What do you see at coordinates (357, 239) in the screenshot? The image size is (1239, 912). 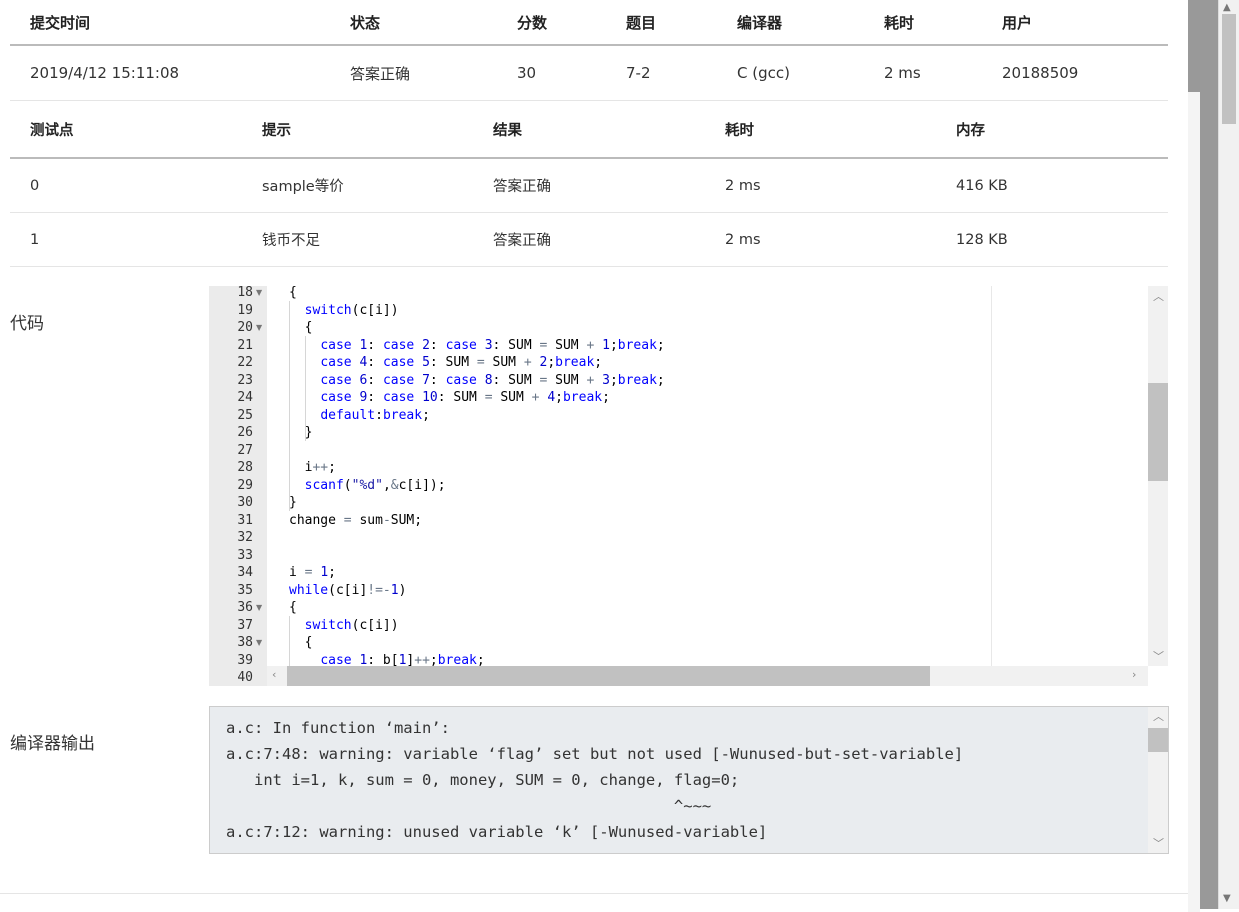 I see `case-hint: 钱币不足` at bounding box center [357, 239].